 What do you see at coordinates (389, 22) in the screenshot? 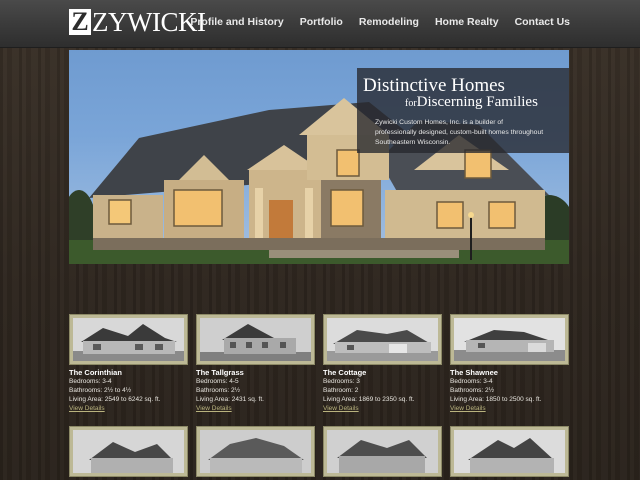
I see `nav-remodeling: Remodeling` at bounding box center [389, 22].